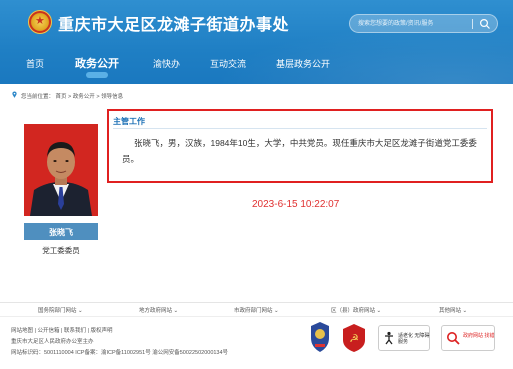  What do you see at coordinates (228, 63) in the screenshot?
I see `nav-item-interaction: 互动交流` at bounding box center [228, 63].